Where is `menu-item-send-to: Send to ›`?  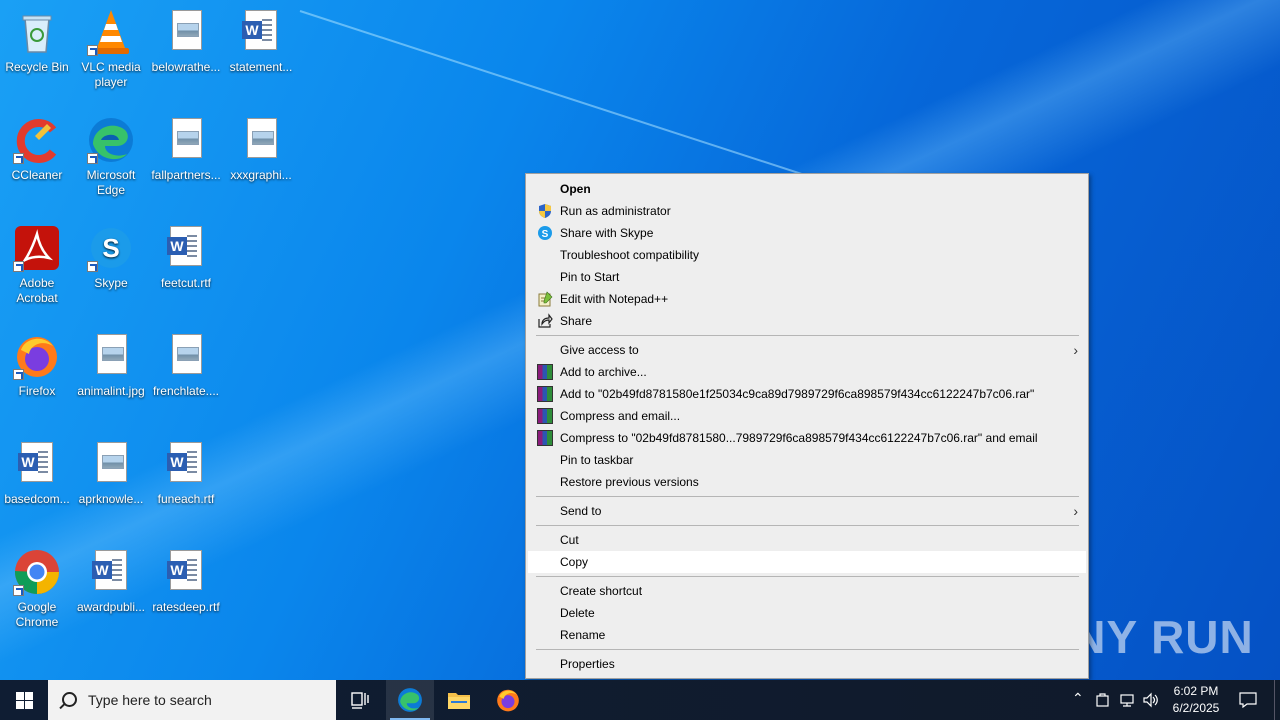 menu-item-send-to: Send to › is located at coordinates (807, 511).